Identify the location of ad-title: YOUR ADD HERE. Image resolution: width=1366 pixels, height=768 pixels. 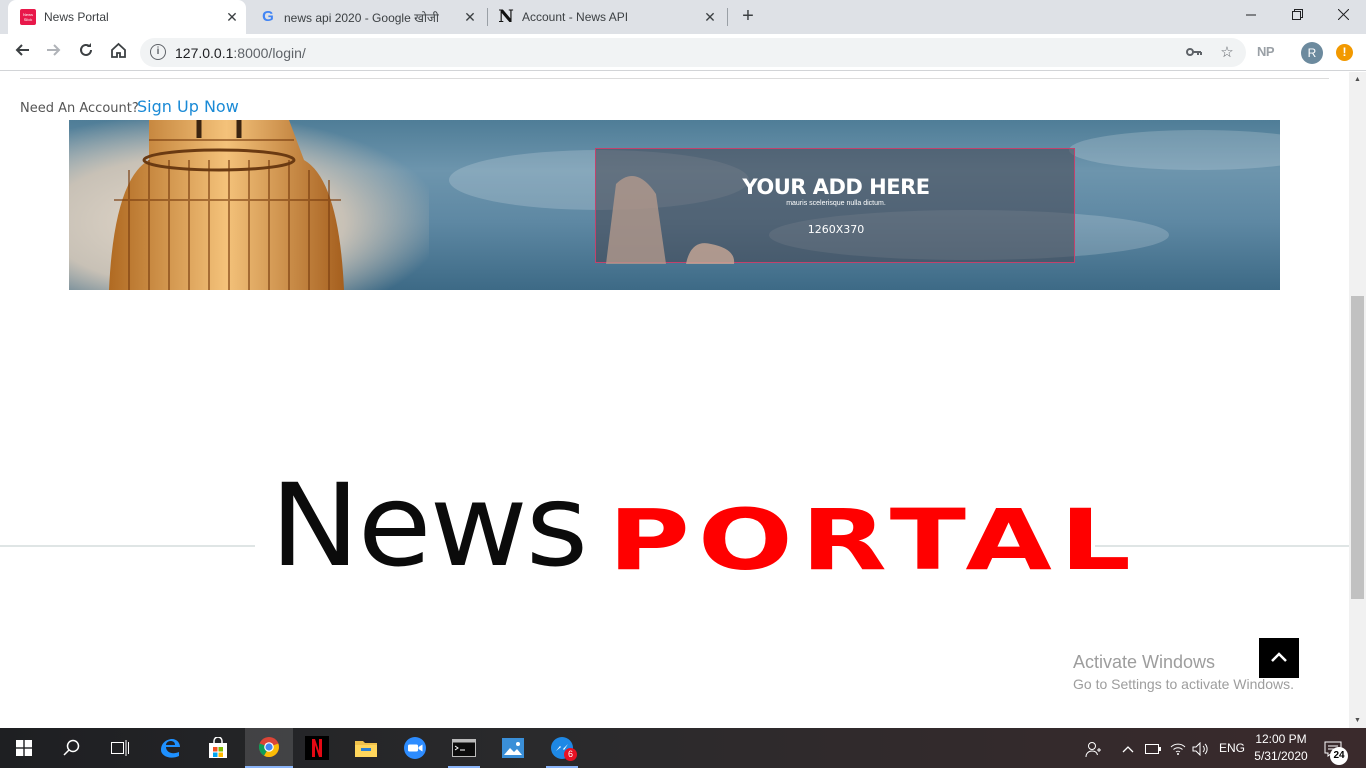
(836, 187).